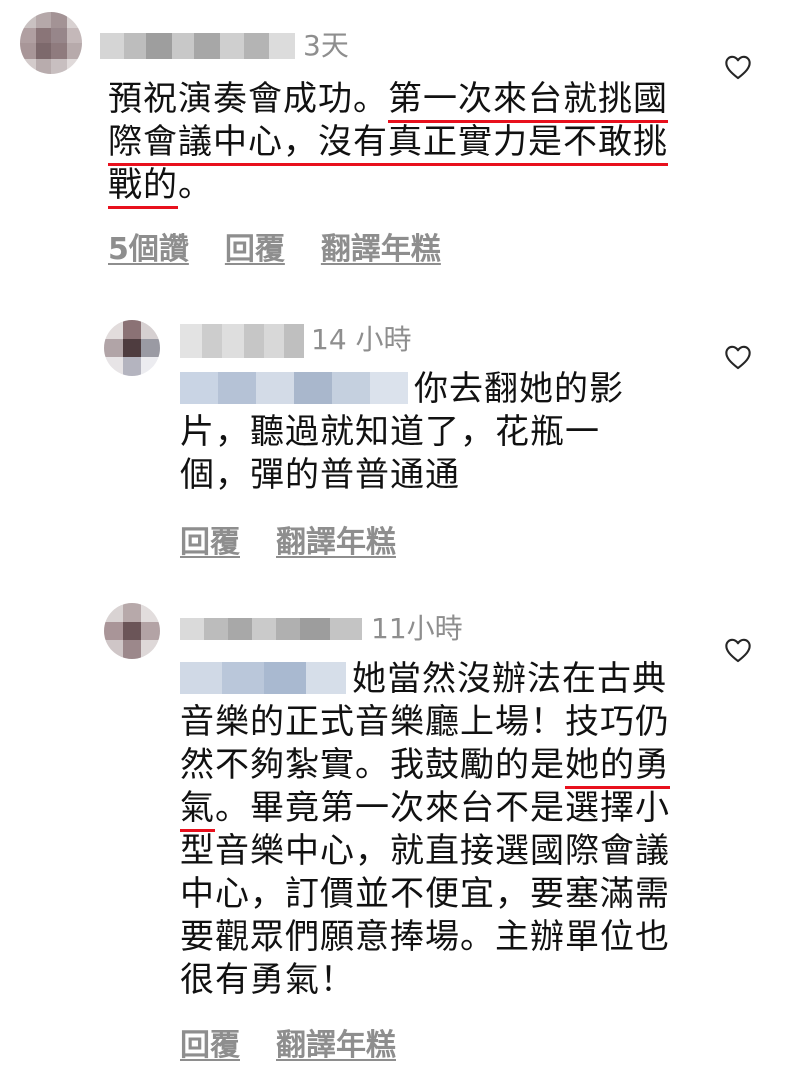 The image size is (800, 1069). I want to click on likes-count-link: 5個讚, so click(148, 249).